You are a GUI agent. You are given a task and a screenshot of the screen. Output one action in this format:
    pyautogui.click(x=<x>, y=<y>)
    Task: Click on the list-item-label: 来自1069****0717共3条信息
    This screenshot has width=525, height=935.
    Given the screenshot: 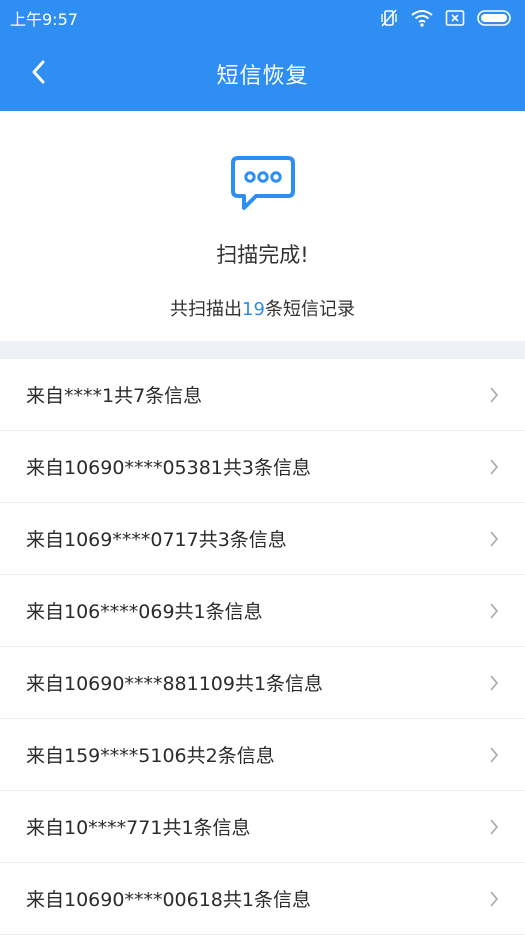 What is the action you would take?
    pyautogui.click(x=156, y=540)
    